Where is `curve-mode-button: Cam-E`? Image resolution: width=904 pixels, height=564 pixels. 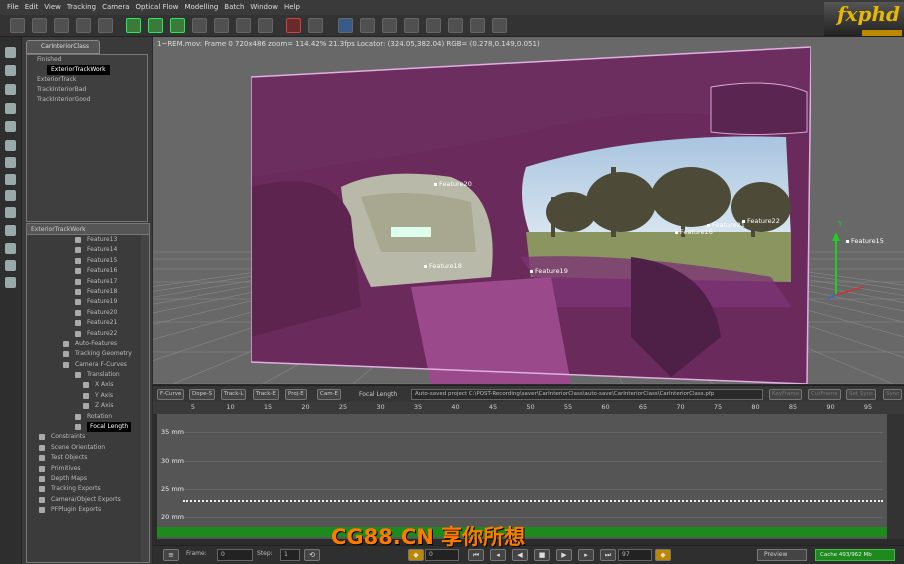
curve-mode-button: Cam-E is located at coordinates (329, 394).